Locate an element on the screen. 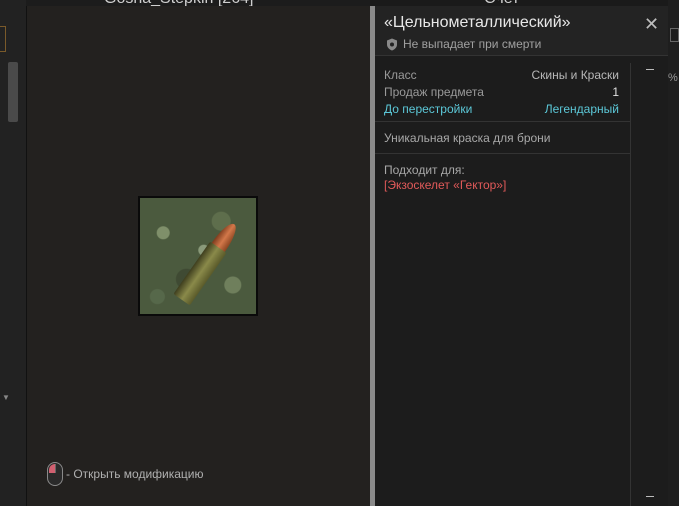 This screenshot has width=679, height=506. stat-label: Класс is located at coordinates (400, 75).